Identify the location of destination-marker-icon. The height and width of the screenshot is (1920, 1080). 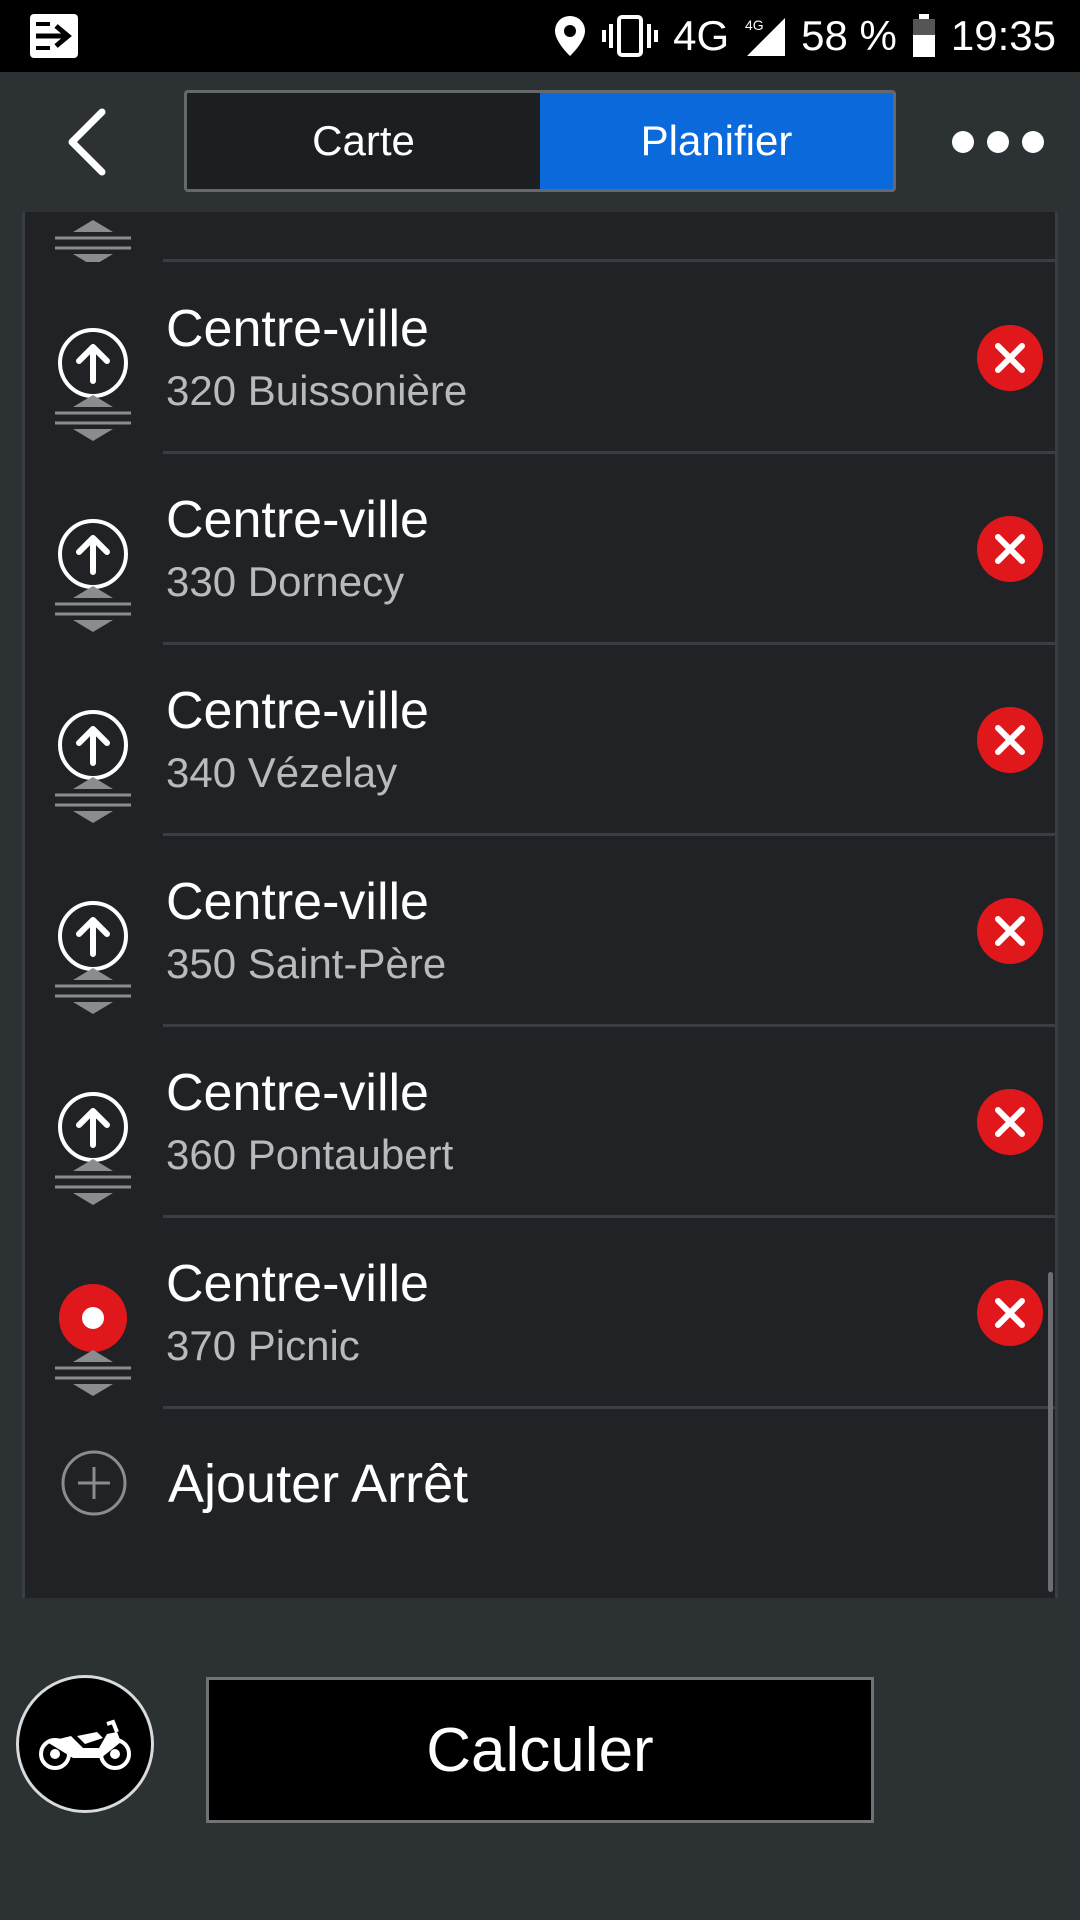
(93, 1318).